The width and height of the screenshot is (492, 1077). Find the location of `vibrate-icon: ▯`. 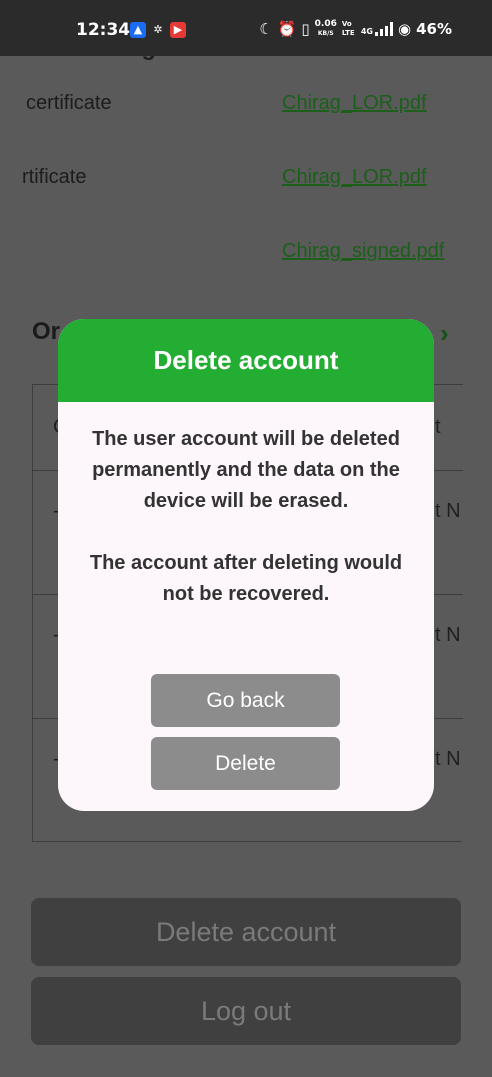

vibrate-icon: ▯ is located at coordinates (305, 29).